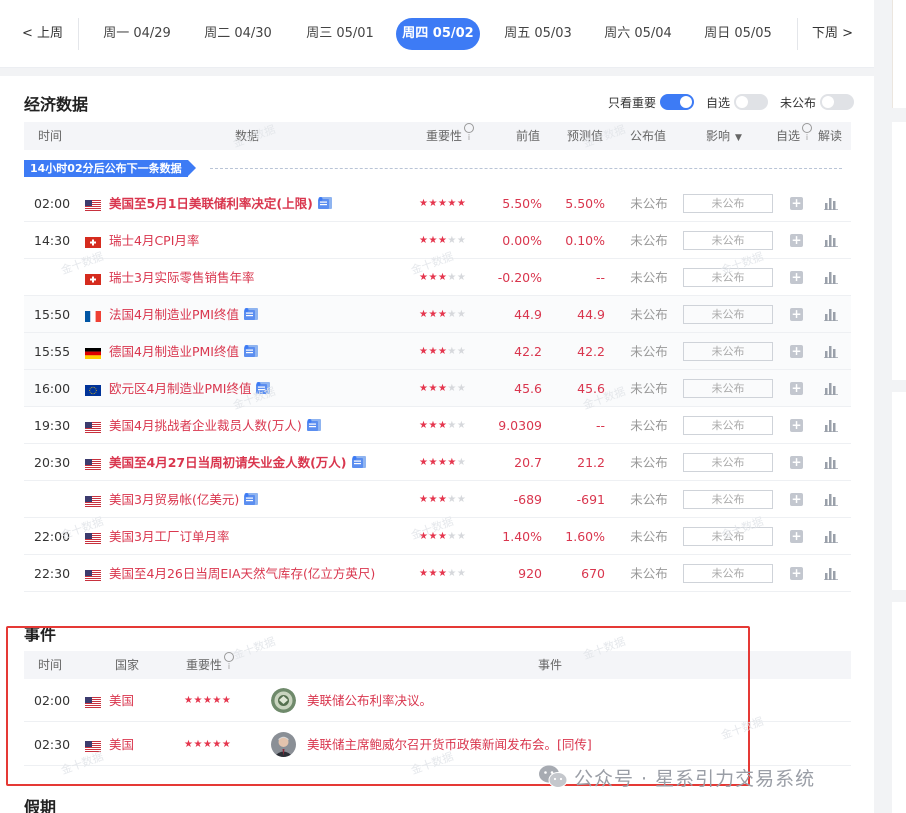 This screenshot has width=906, height=813. I want to click on indicator-name: 美国3月贸易帐(亿美元), so click(184, 499).